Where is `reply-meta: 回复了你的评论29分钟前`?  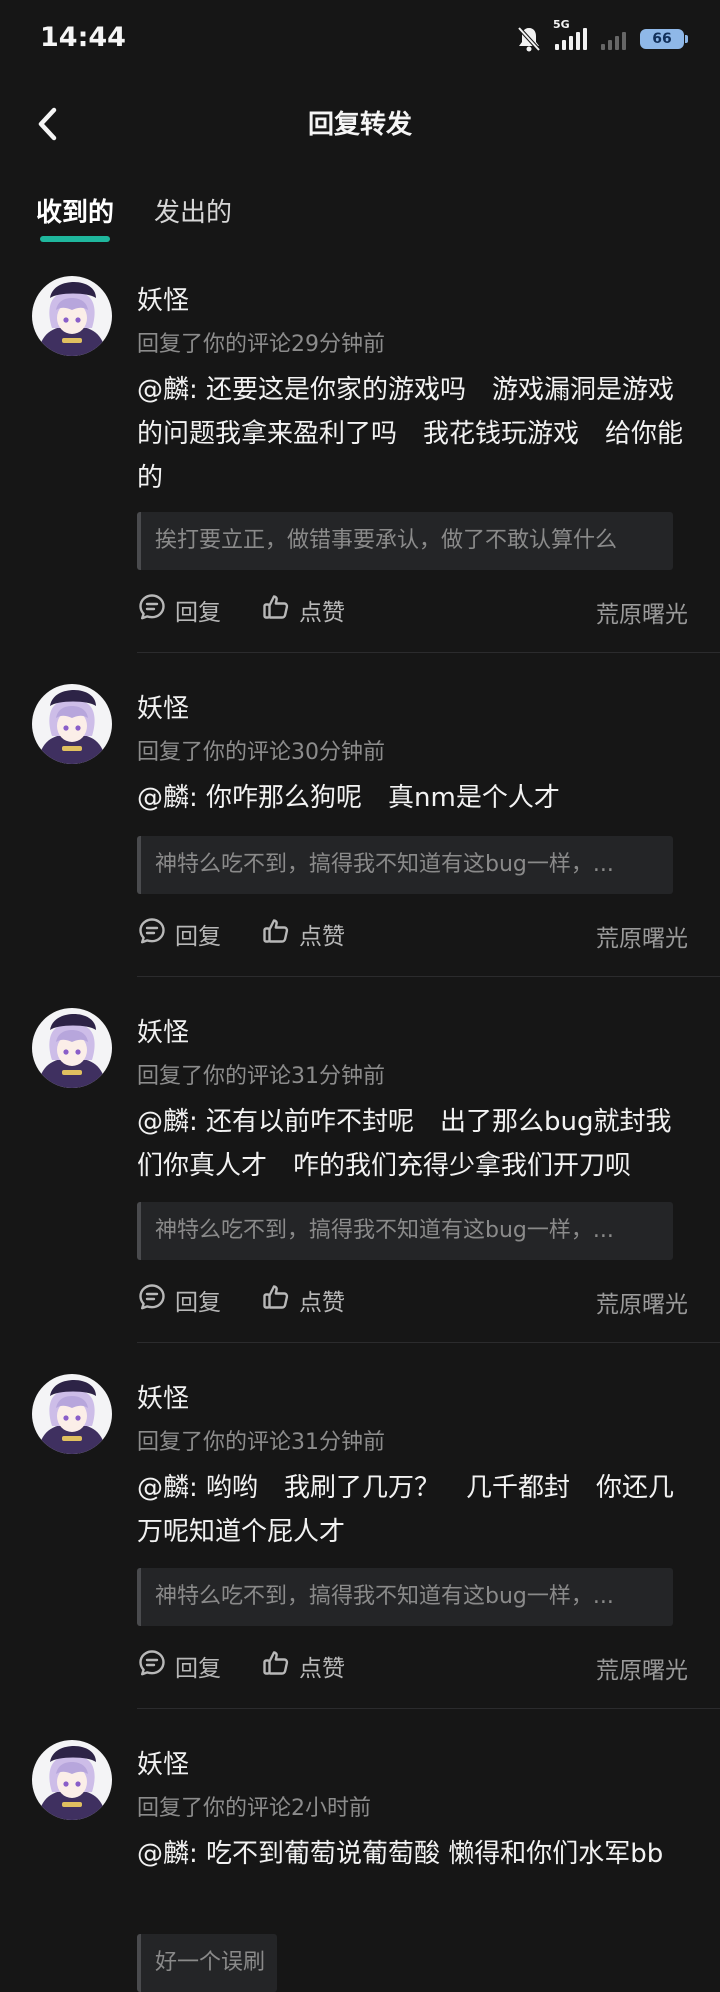 reply-meta: 回复了你的评论29分钟前 is located at coordinates (261, 344).